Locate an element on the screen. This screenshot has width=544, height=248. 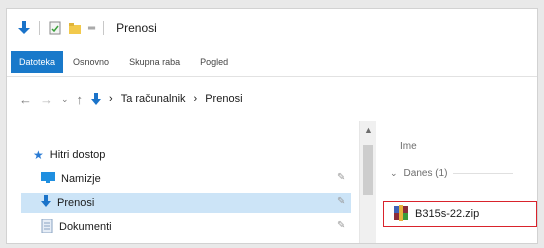
properties-icon is located at coordinates (55, 28).